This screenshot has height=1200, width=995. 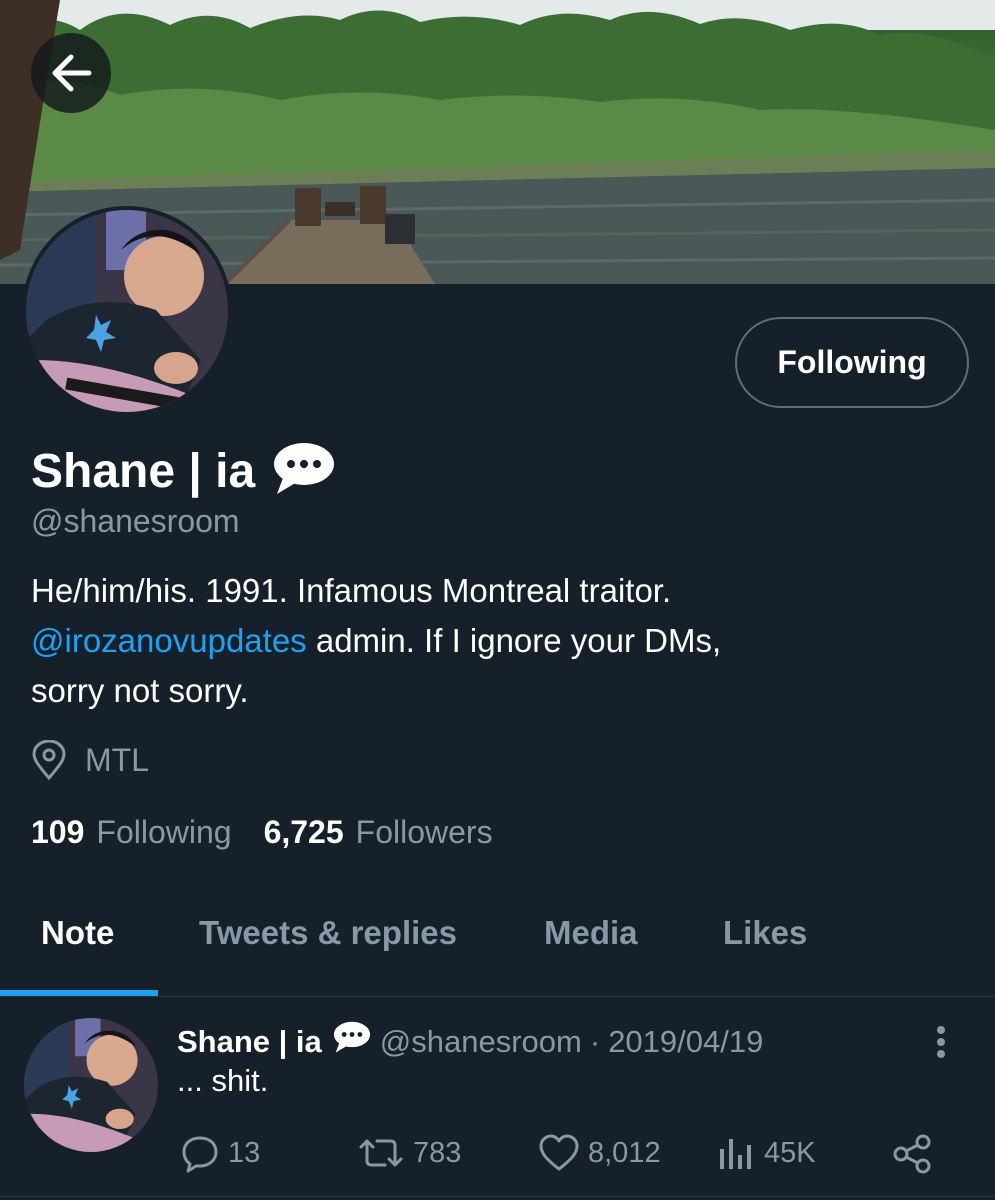 What do you see at coordinates (497, 949) in the screenshot?
I see `profile-tabs: Note Tweets & replies Media Likes` at bounding box center [497, 949].